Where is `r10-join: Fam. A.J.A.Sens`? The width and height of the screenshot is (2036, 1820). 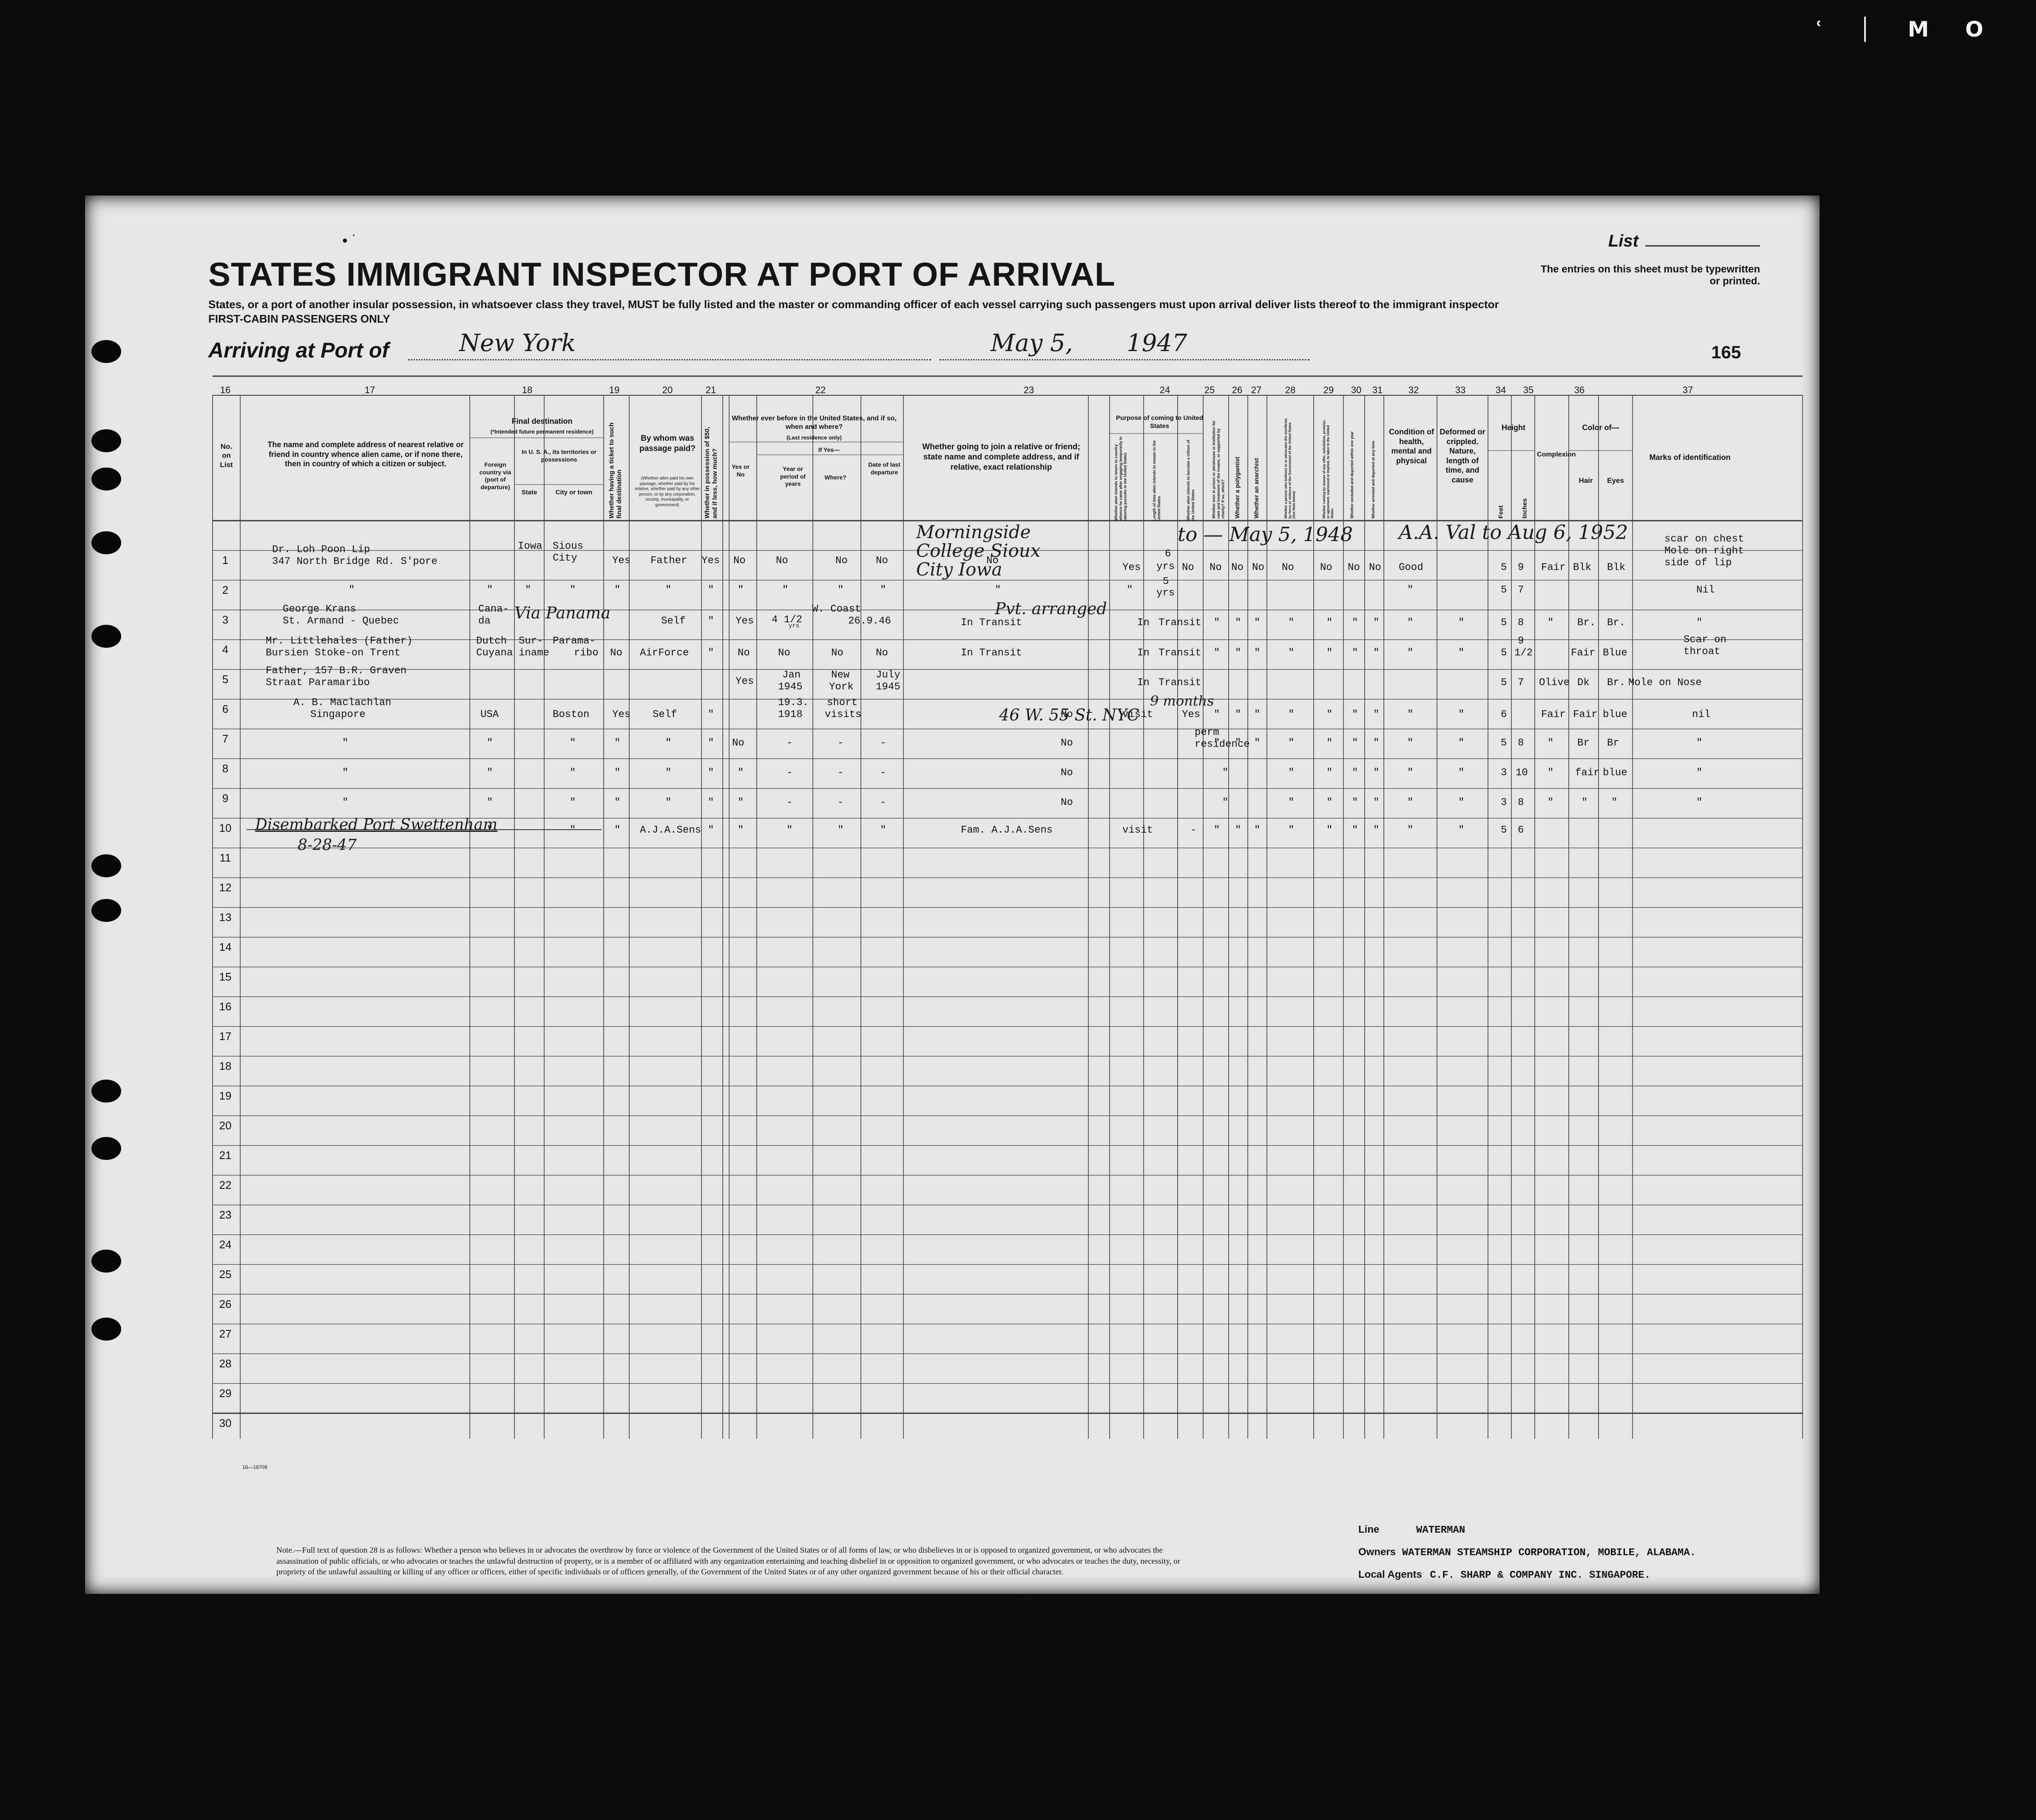
r10-join: Fam. A.J.A.Sens is located at coordinates (1007, 831).